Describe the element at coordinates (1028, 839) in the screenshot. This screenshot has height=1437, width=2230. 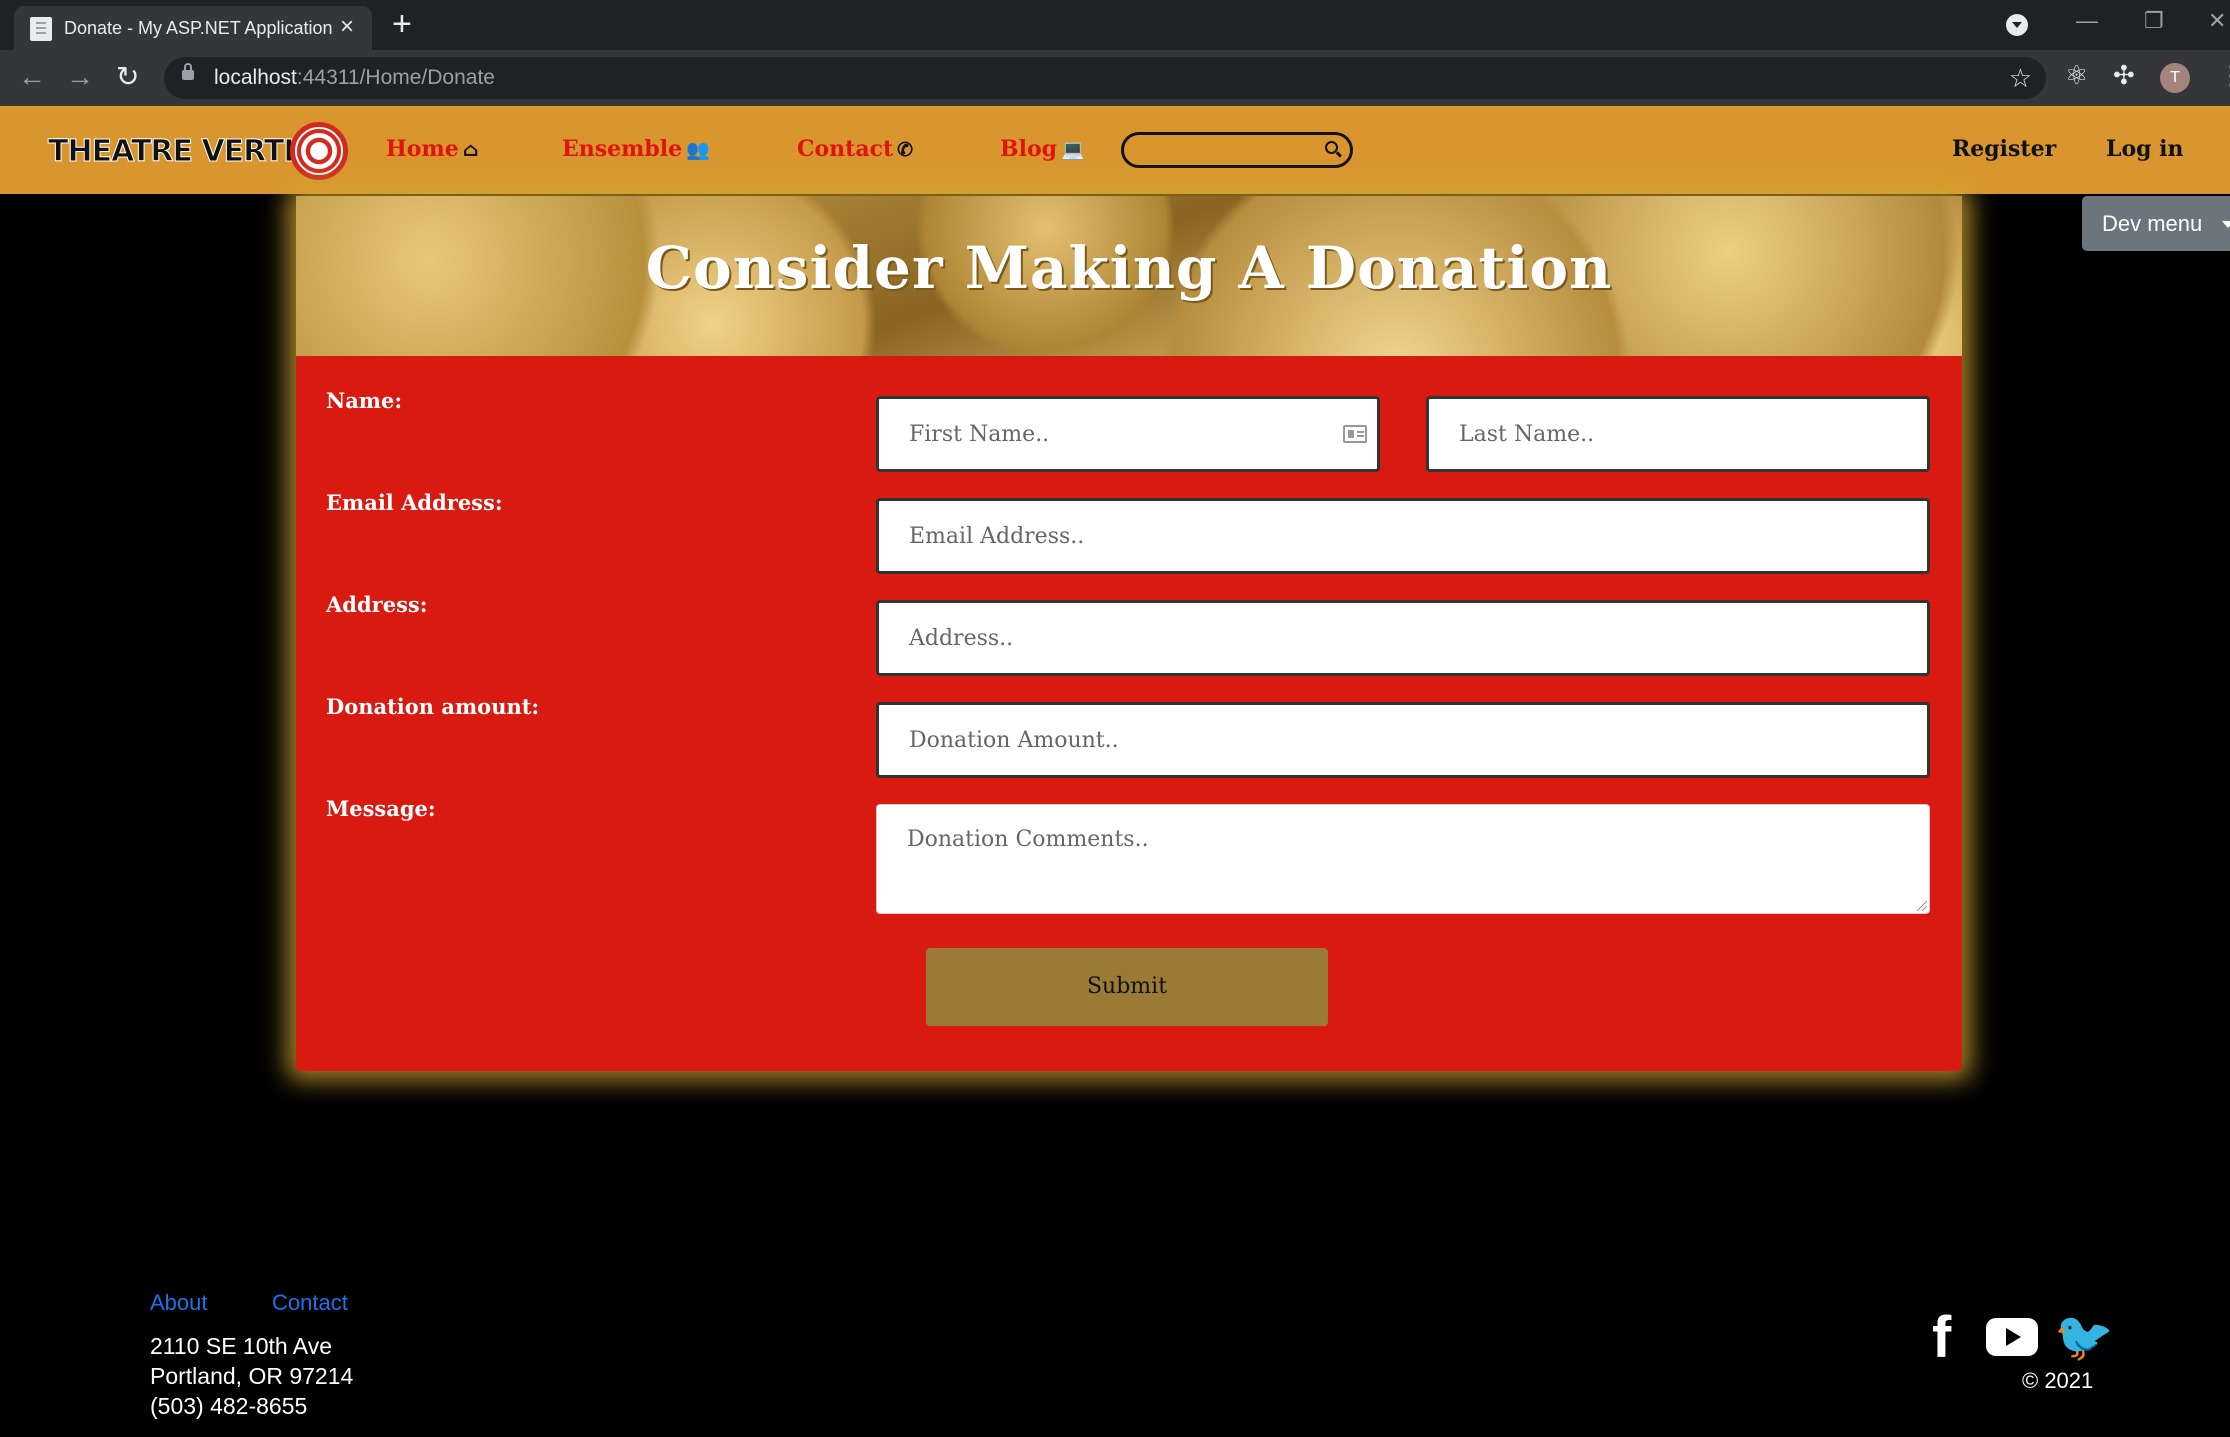
I see `message-placeholder: Donation Comments..` at that location.